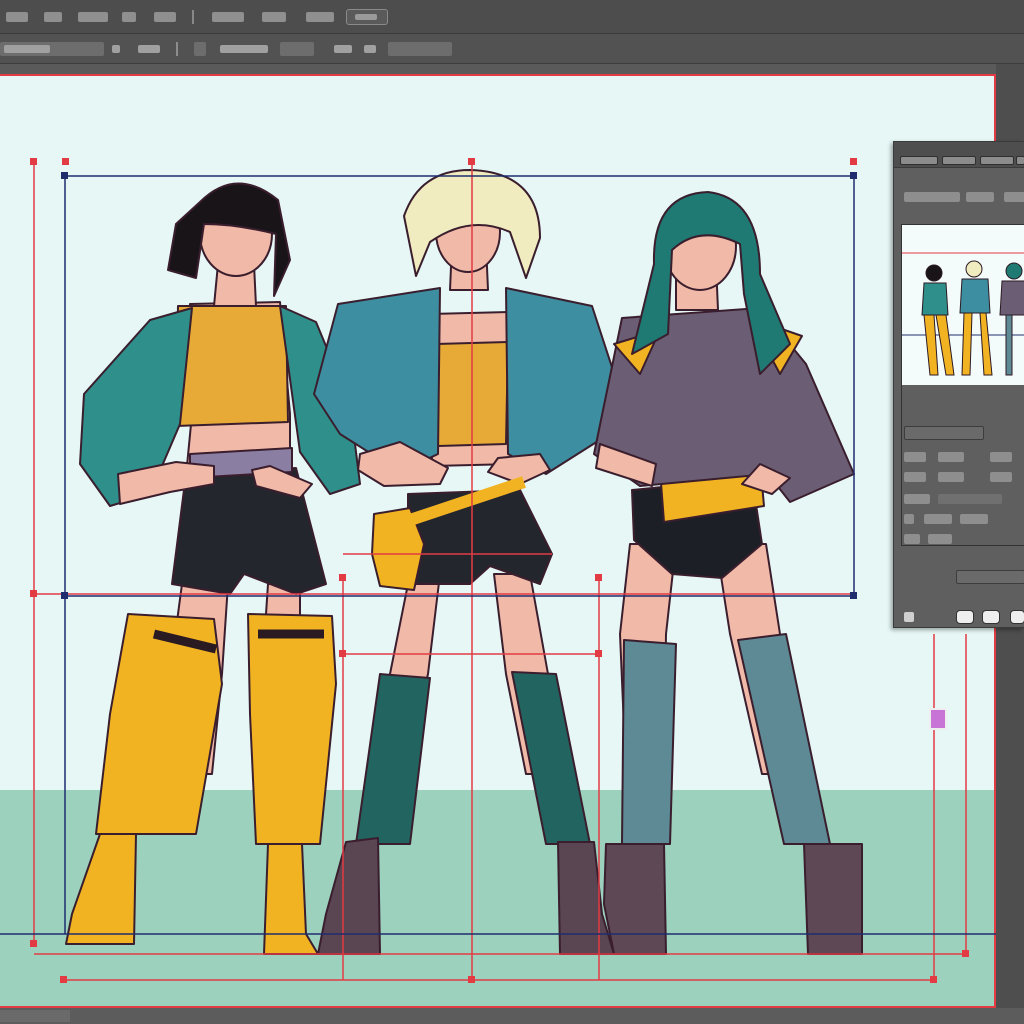 This screenshot has width=1024, height=1024. Describe the element at coordinates (991, 617) in the screenshot. I see `add-layer-button` at that location.